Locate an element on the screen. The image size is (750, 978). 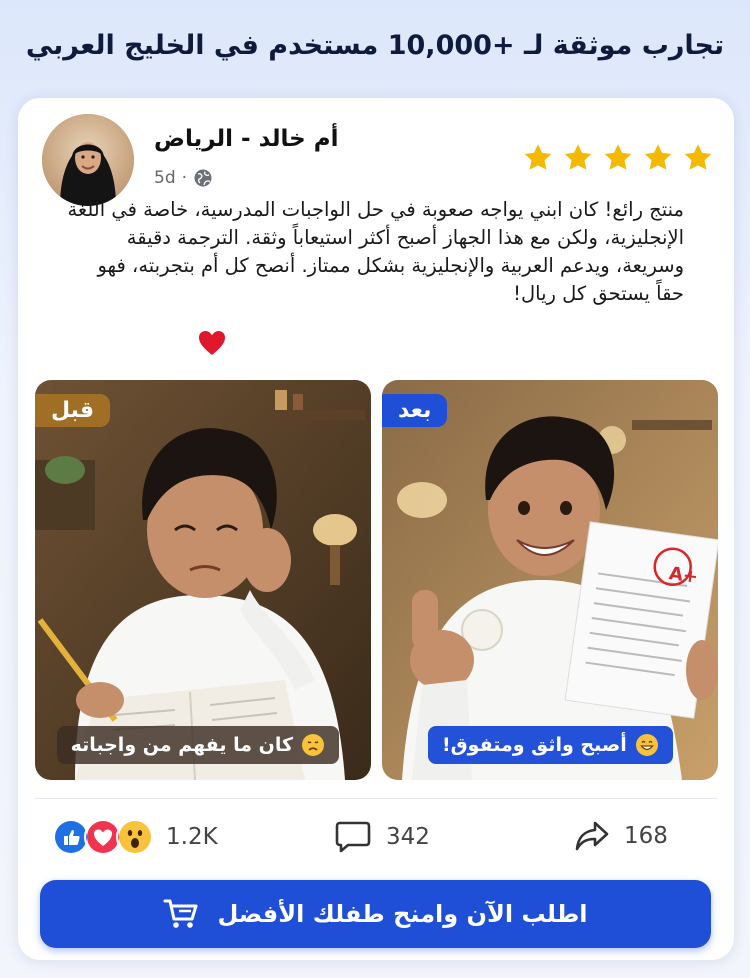
after-caption: أصبح واثق ومتفوق! is located at coordinates (550, 745).